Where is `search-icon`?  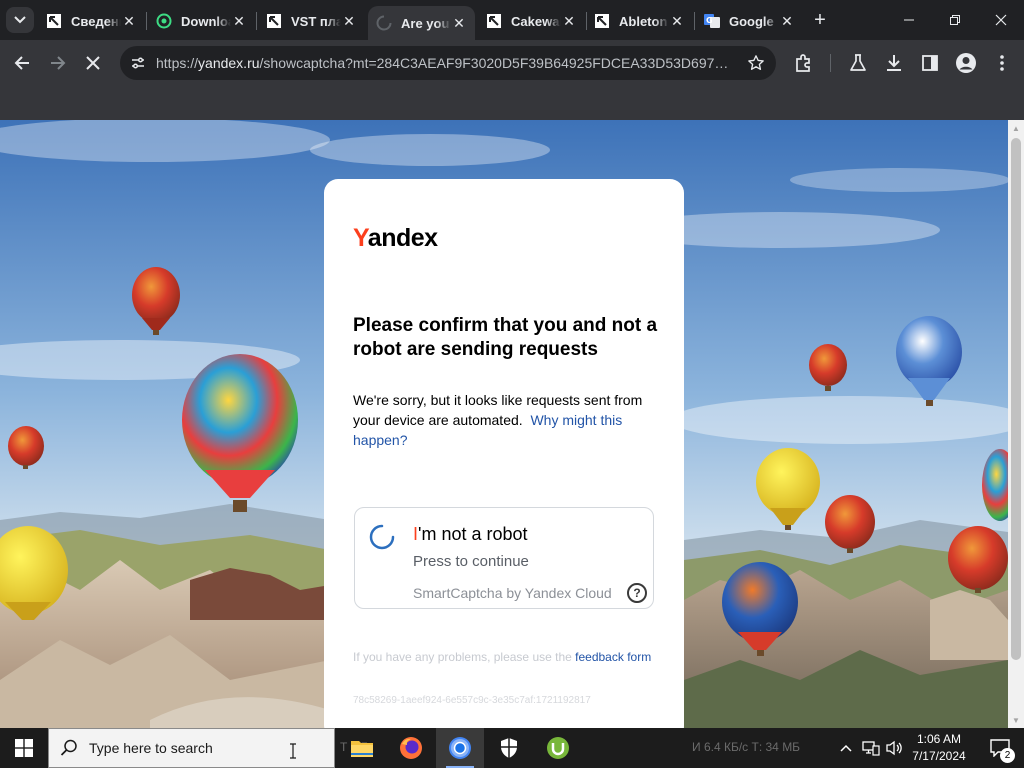
search-icon is located at coordinates (69, 748).